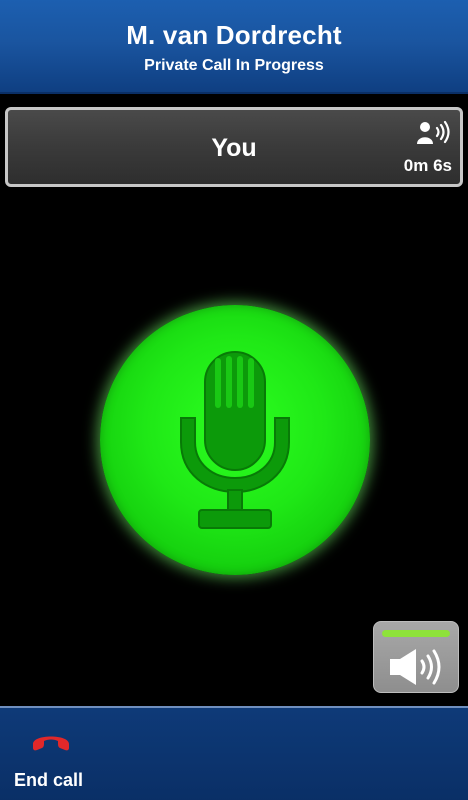 The height and width of the screenshot is (800, 468). I want to click on current-speaker-name: You, so click(234, 148).